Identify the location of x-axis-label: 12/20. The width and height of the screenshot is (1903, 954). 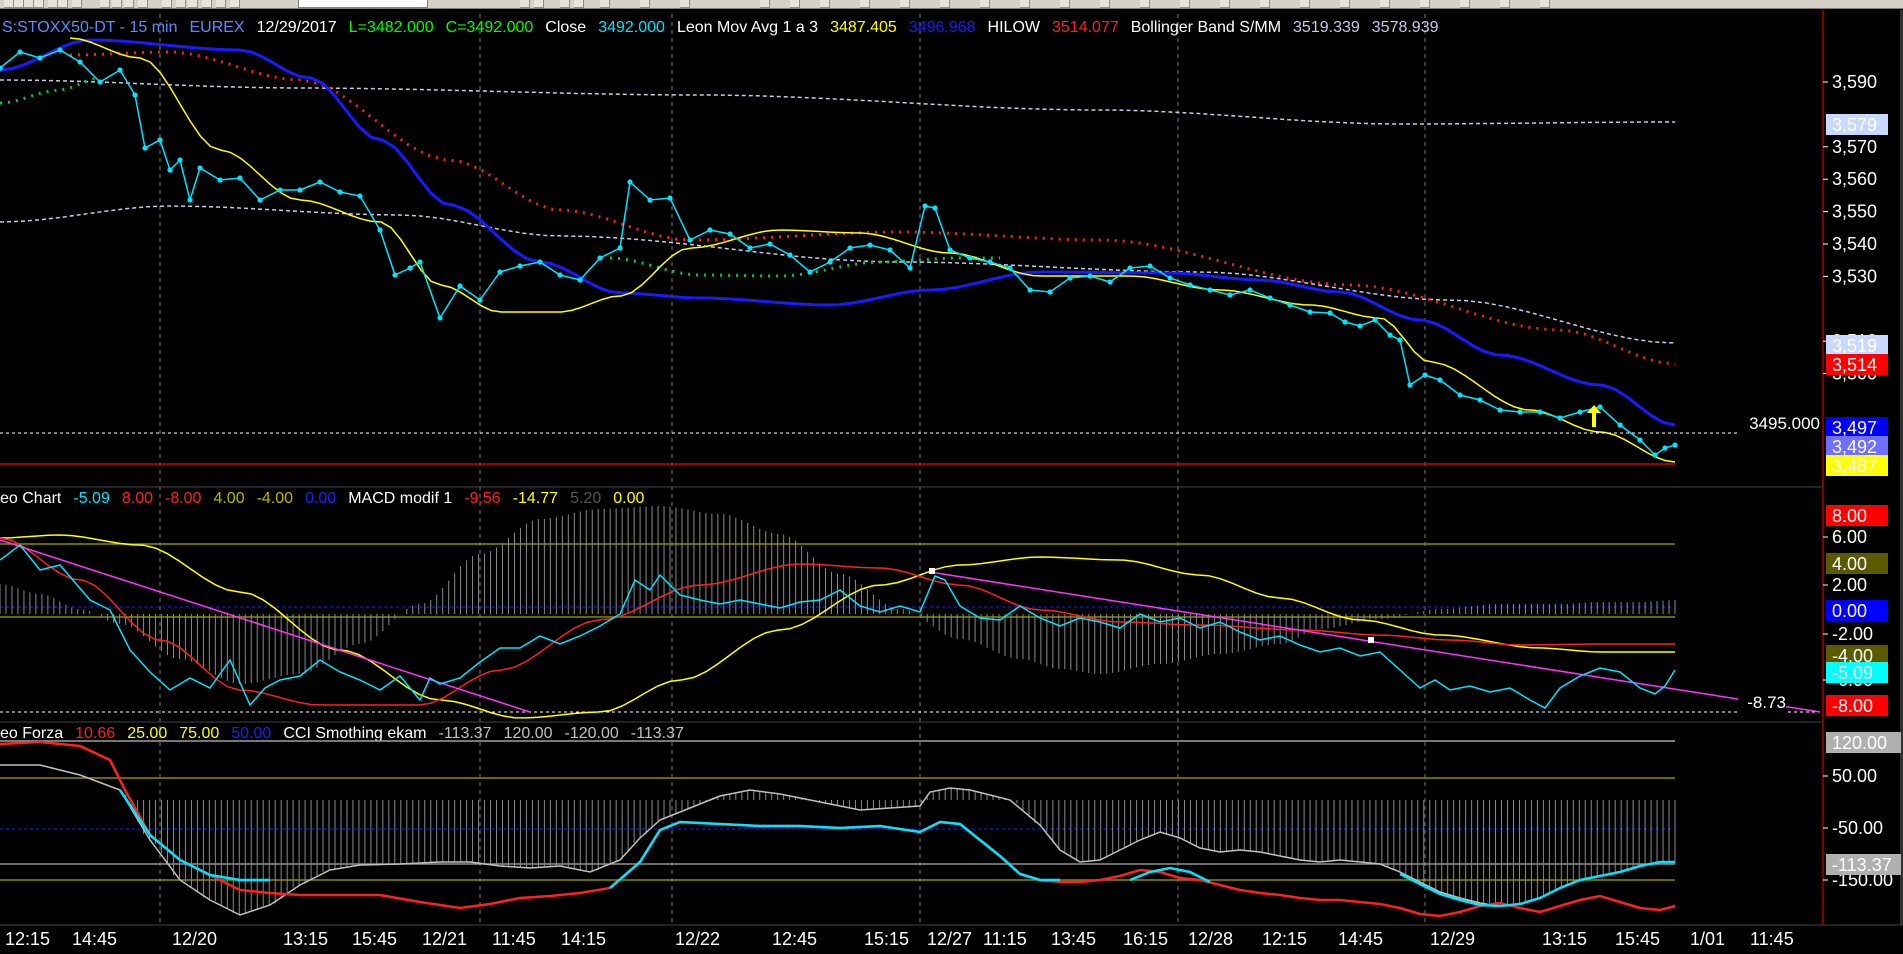
(194, 939).